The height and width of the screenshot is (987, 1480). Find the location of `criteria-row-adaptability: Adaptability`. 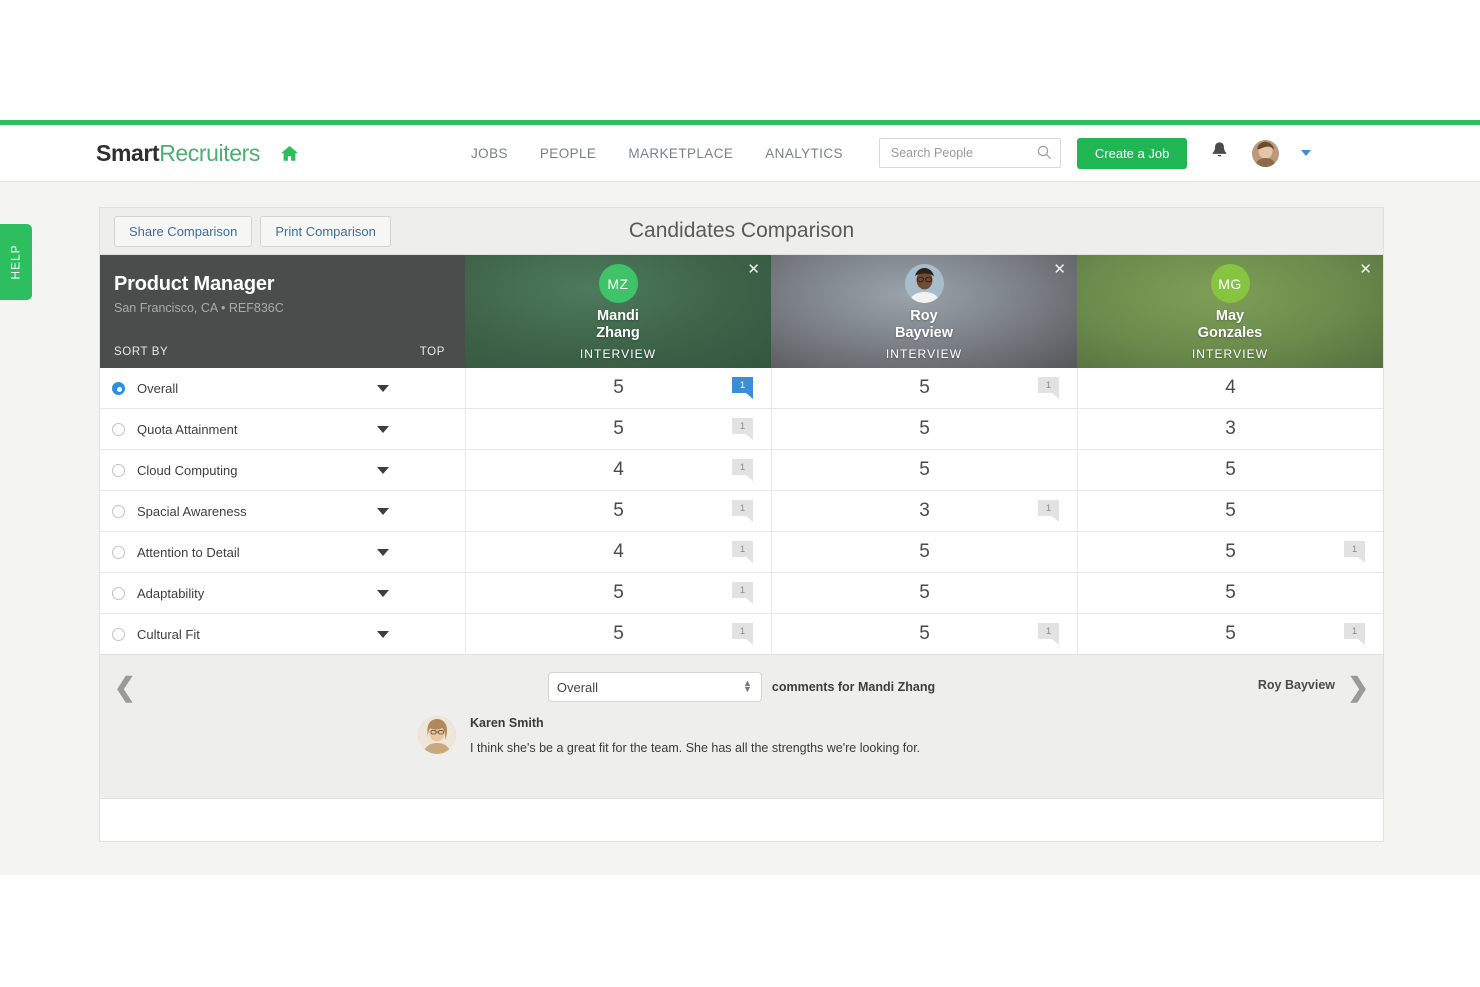

criteria-row-adaptability: Adaptability is located at coordinates (282, 593).